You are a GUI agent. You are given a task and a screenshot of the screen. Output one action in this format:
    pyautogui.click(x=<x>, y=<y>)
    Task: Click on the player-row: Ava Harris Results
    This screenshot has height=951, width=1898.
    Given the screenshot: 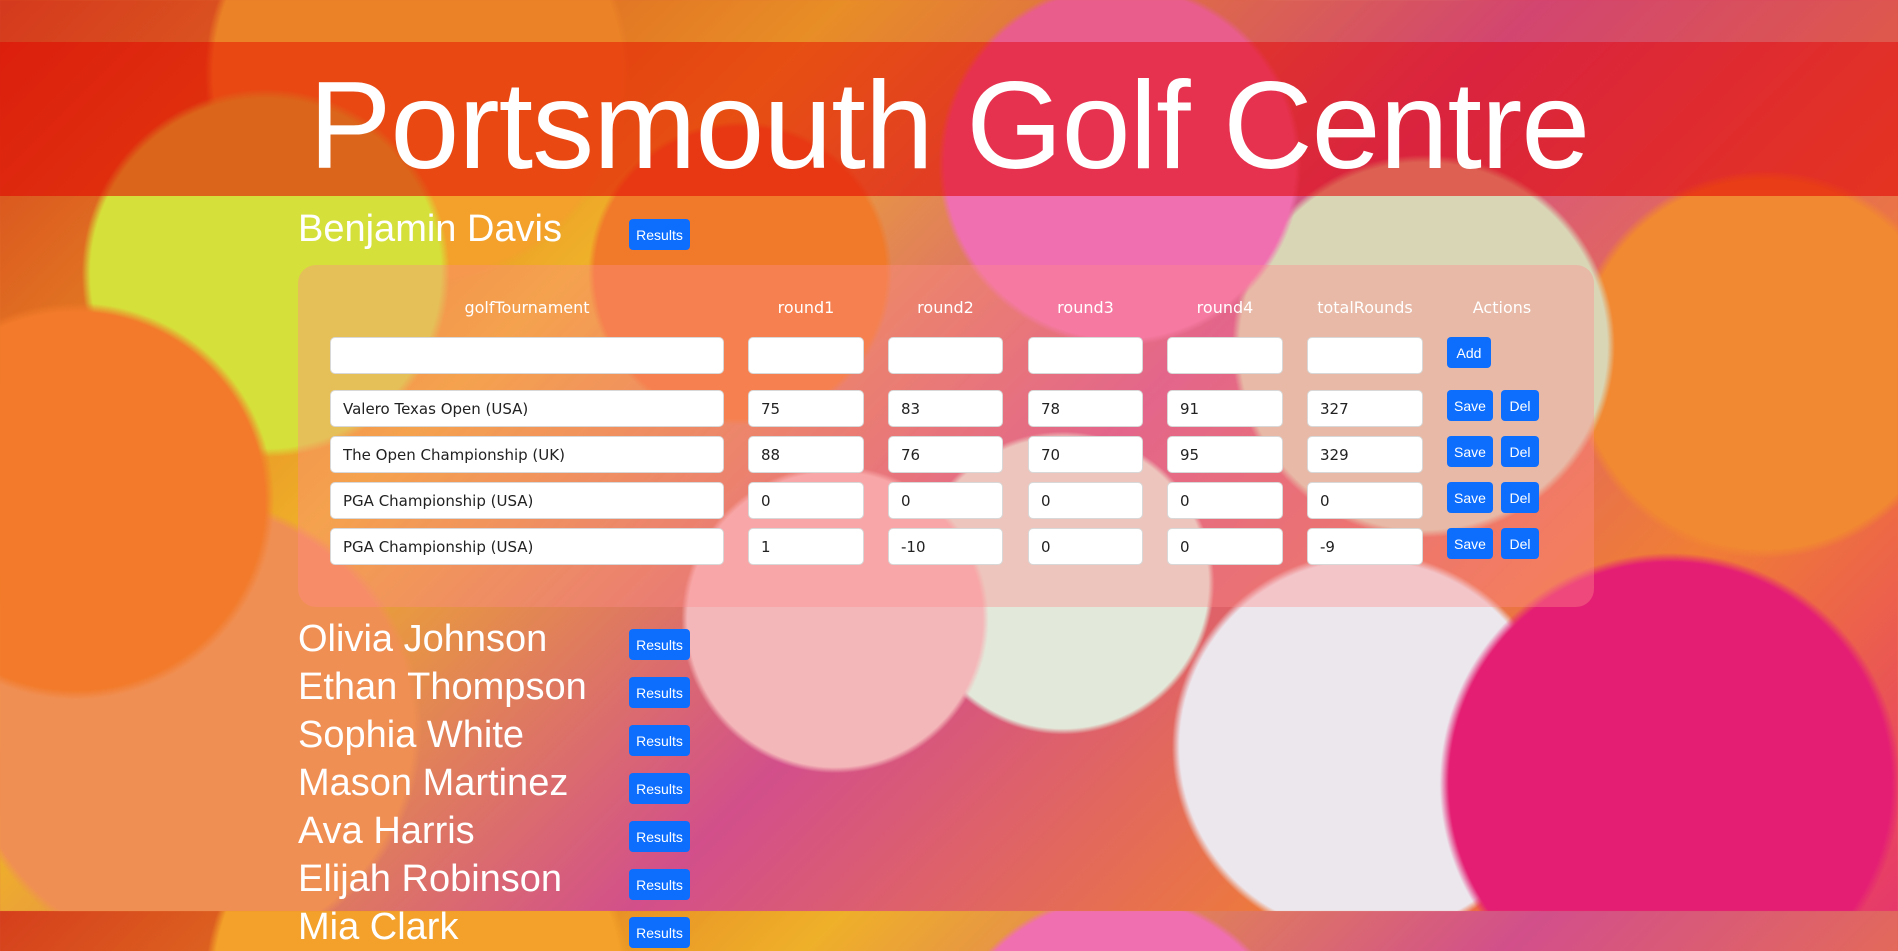 What is the action you would take?
    pyautogui.click(x=998, y=831)
    